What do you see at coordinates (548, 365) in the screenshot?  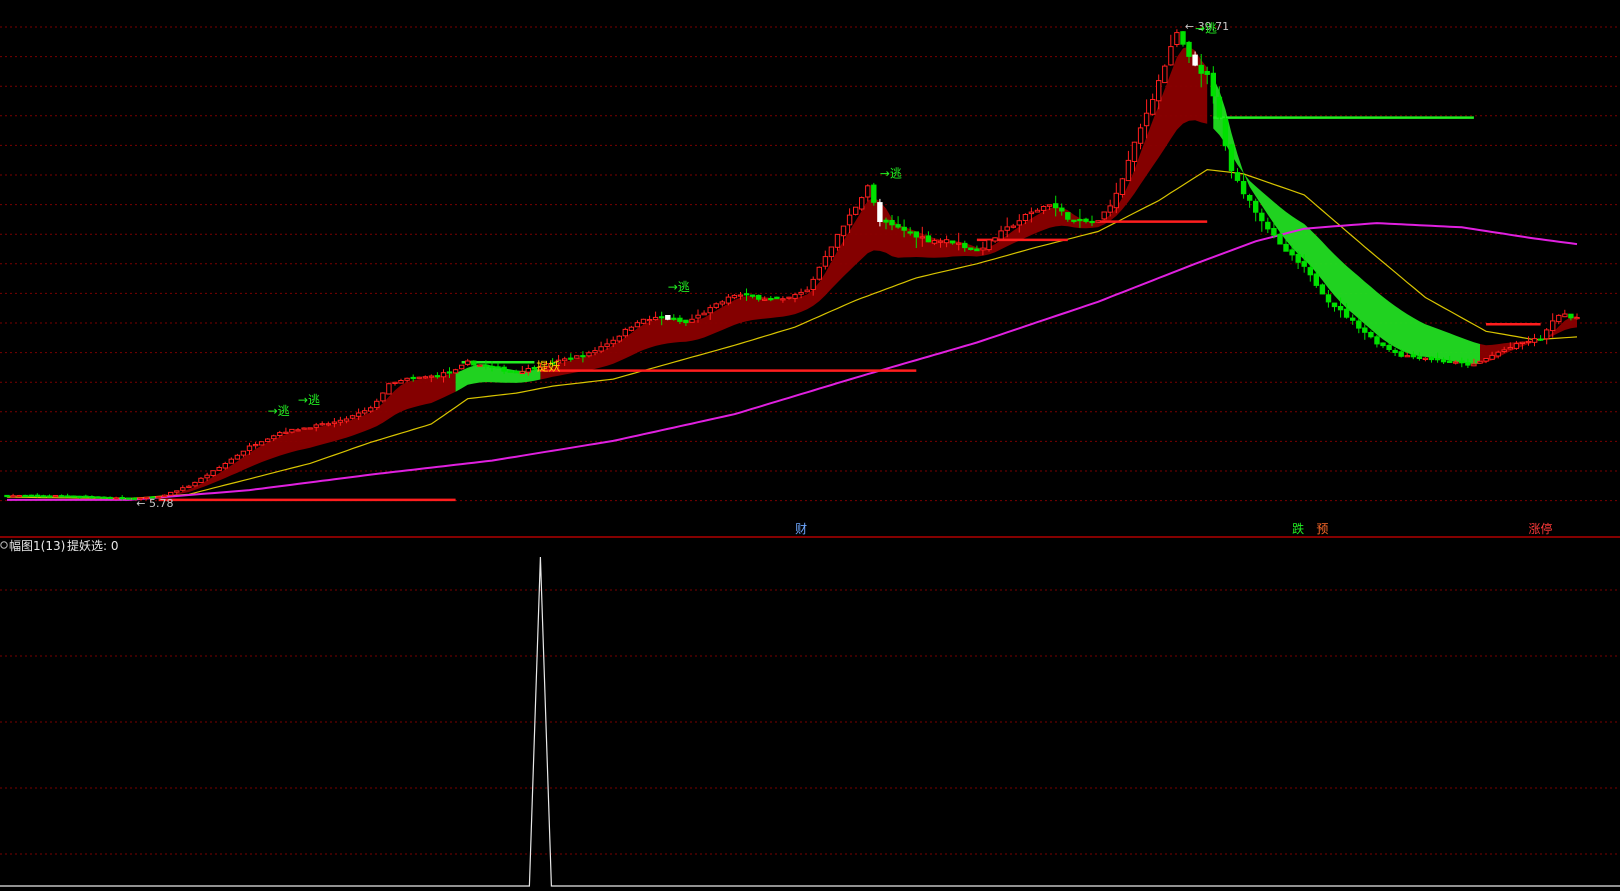 I see `tiyao-signal-label: 提妖` at bounding box center [548, 365].